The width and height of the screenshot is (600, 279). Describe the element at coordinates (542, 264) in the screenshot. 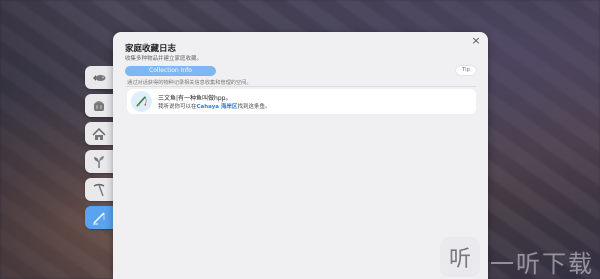

I see `watermark-text: 一听下载` at that location.